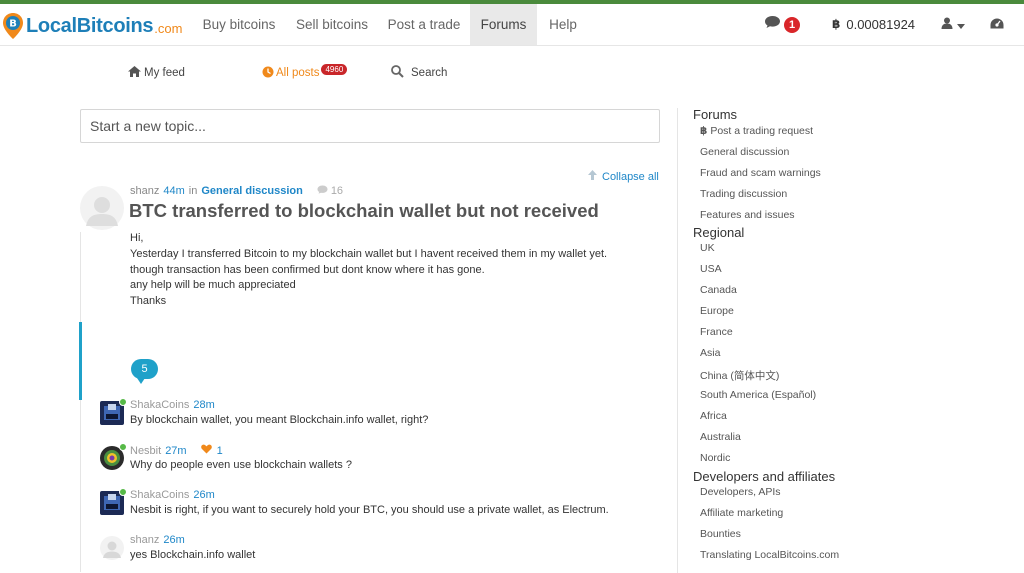 This screenshot has width=1024, height=573. Describe the element at coordinates (744, 152) in the screenshot. I see `sidebar-link-general-discussion: General discussion` at that location.